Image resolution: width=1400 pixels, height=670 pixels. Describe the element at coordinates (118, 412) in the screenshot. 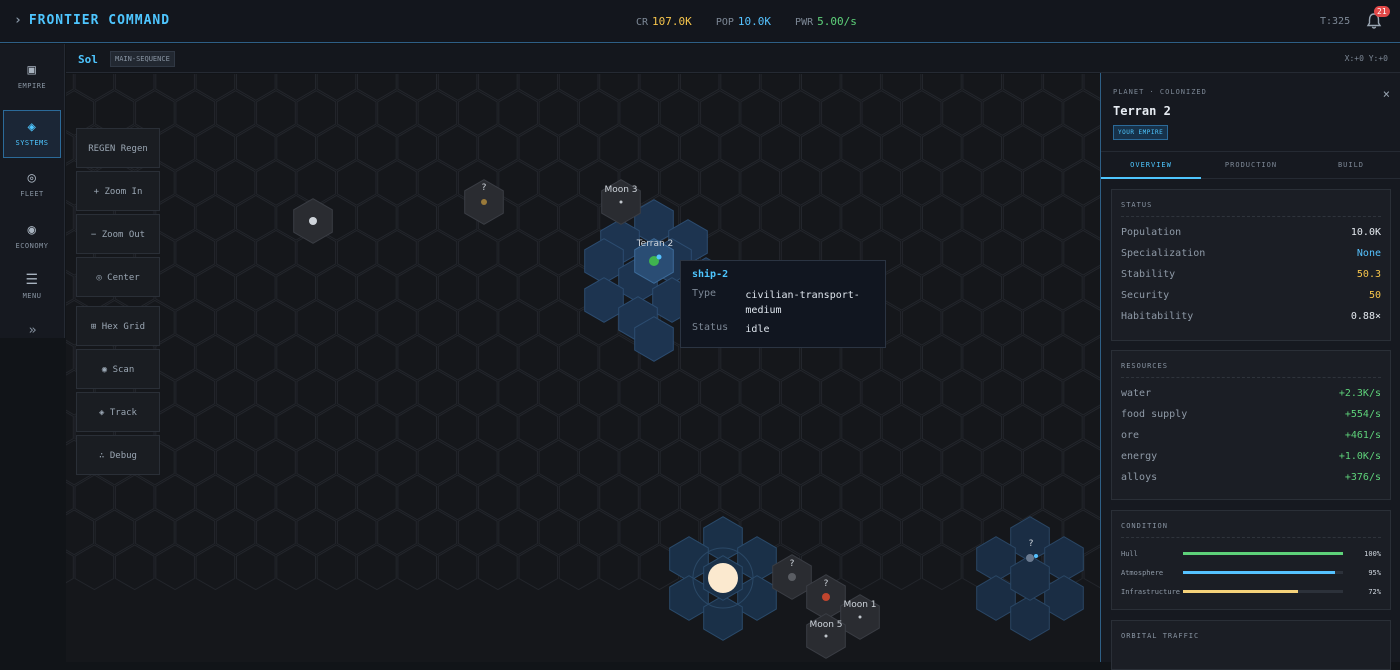

I see `track-button: ◈ Track` at that location.